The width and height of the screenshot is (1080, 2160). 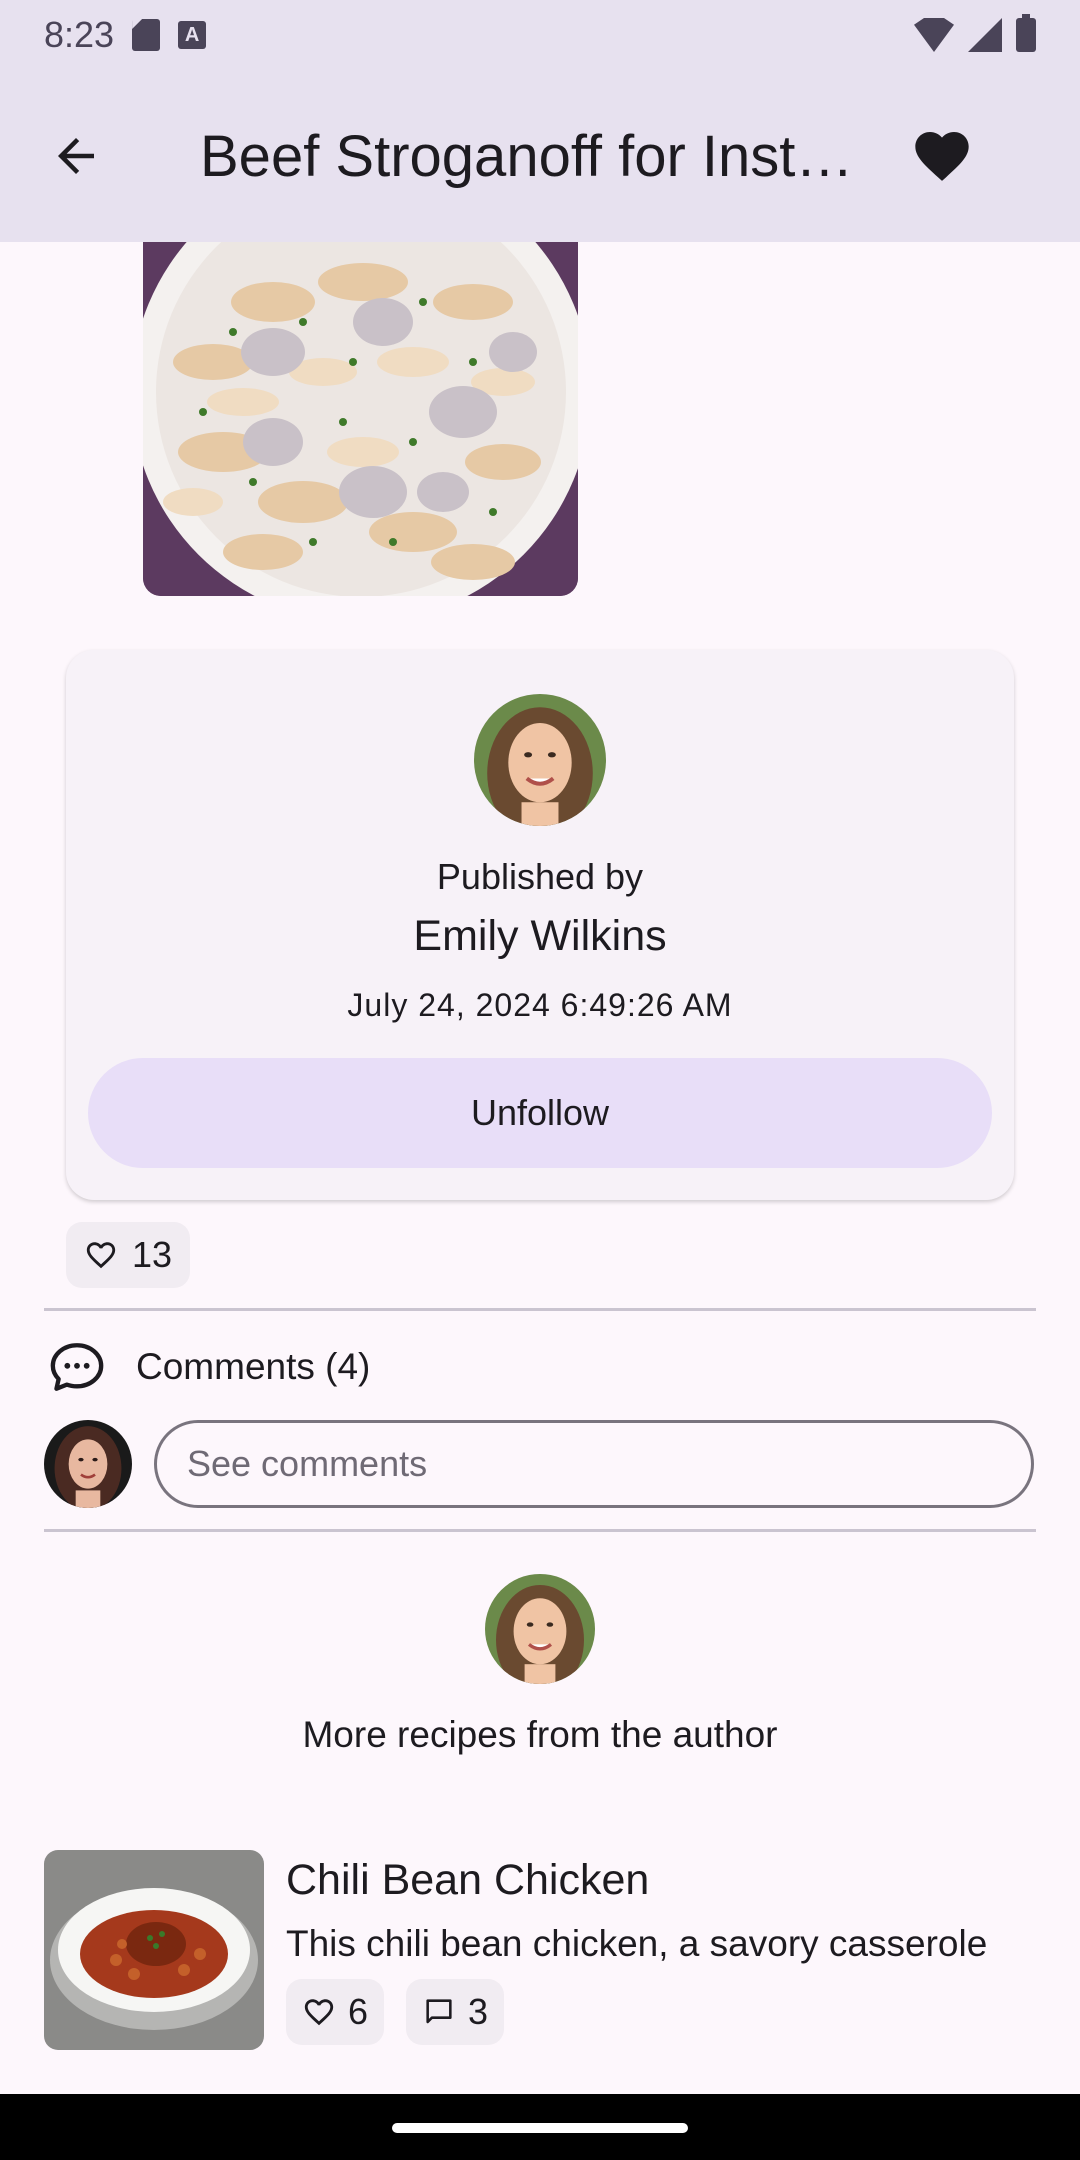 I want to click on favorite-button, so click(x=942, y=156).